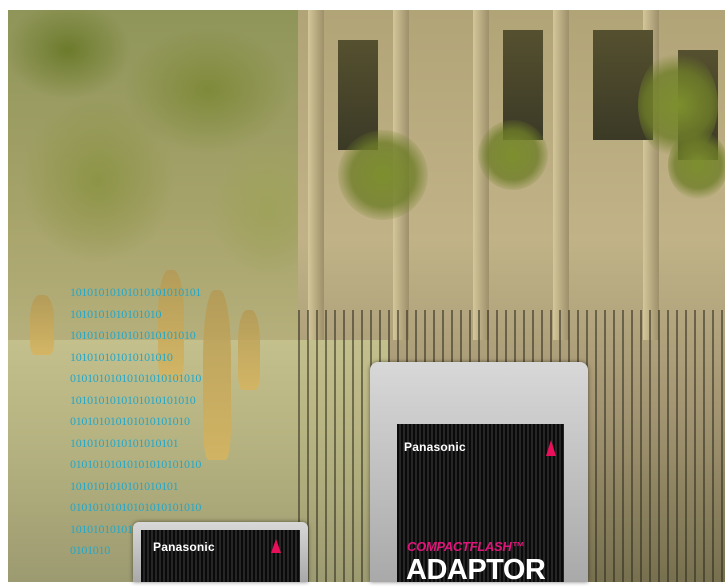  I want to click on binary-line: 010101010101010101010, so click(130, 421).